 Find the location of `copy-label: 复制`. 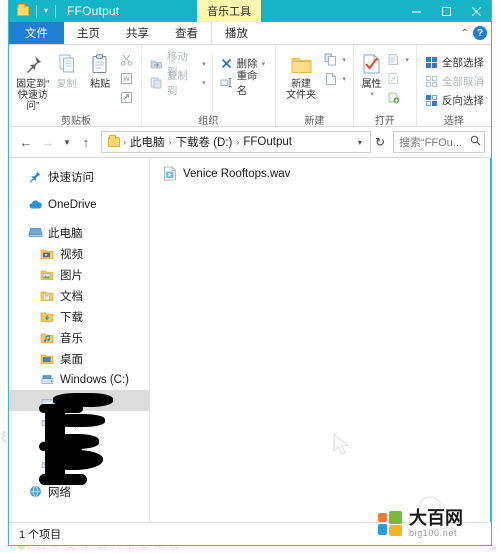

copy-label: 复制 is located at coordinates (66, 84).